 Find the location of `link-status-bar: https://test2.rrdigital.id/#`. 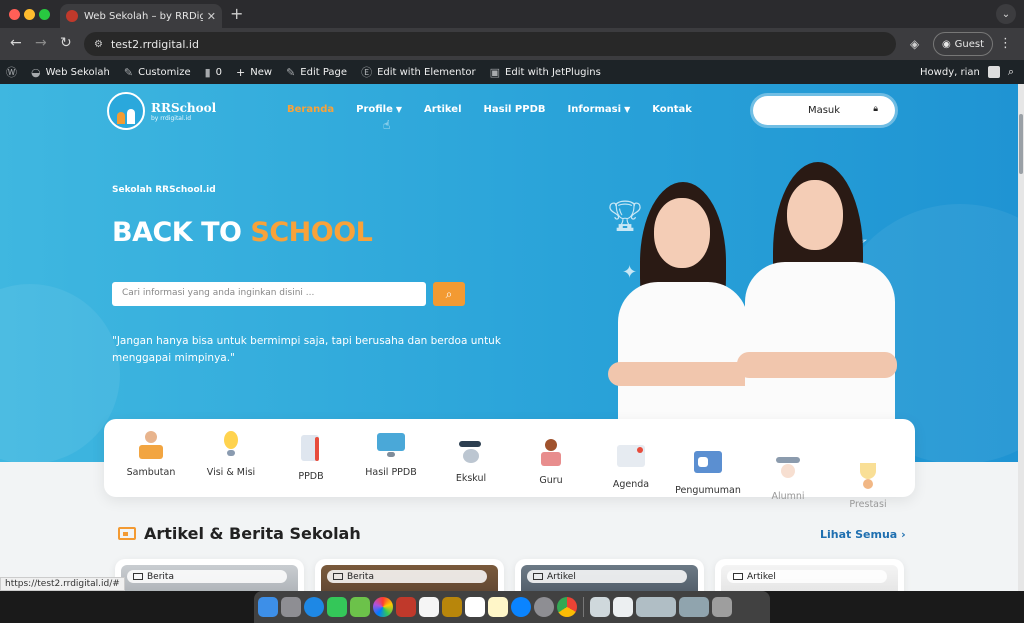

link-status-bar: https://test2.rrdigital.id/# is located at coordinates (62, 584).